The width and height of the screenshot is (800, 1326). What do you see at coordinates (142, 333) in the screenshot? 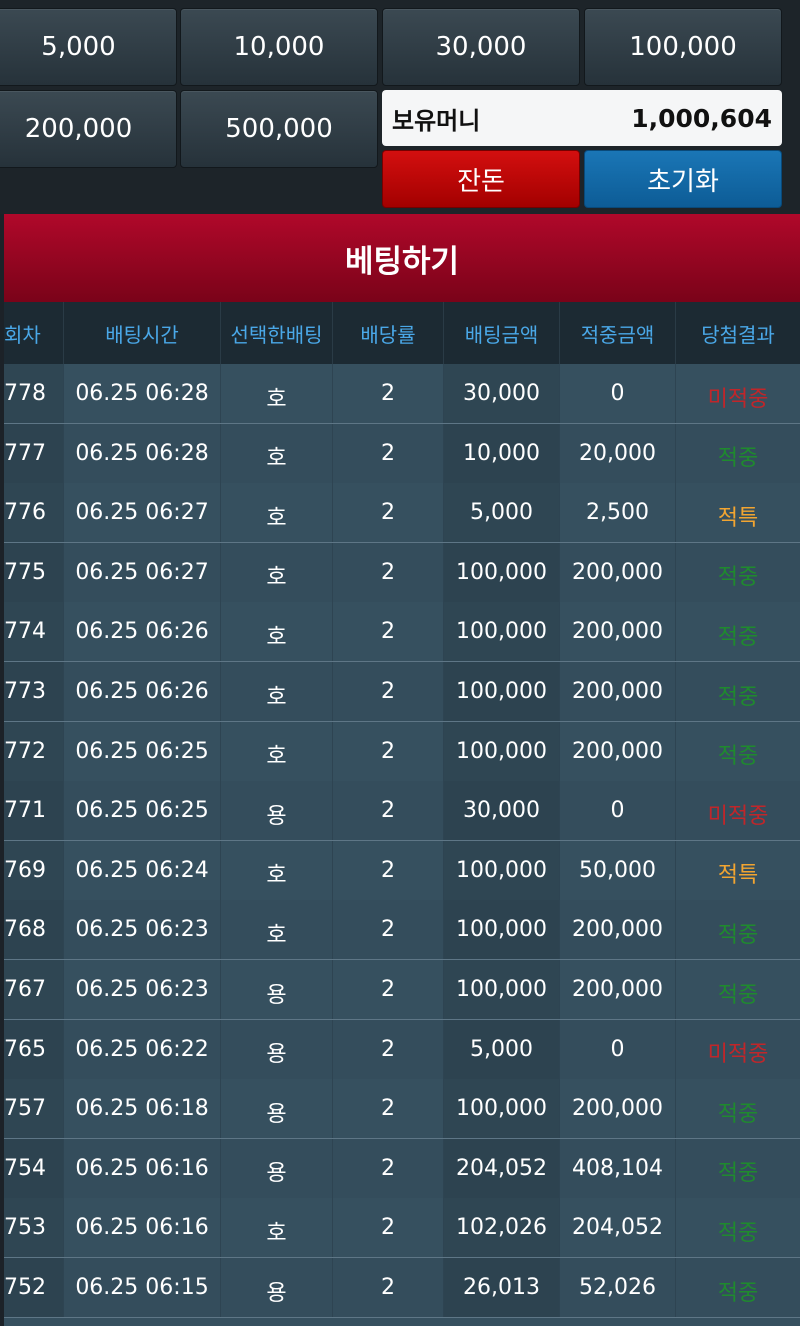
I see `header-time: 배팅시간` at bounding box center [142, 333].